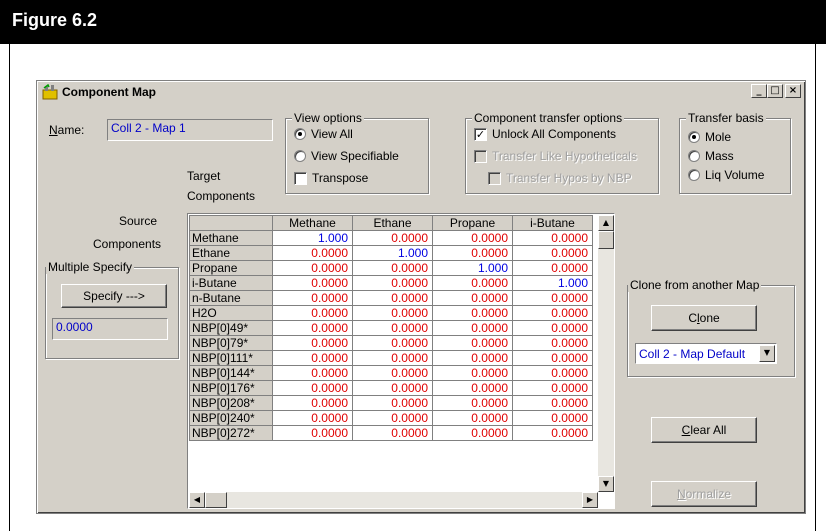 Image resolution: width=826 pixels, height=531 pixels. Describe the element at coordinates (114, 296) in the screenshot. I see `specify-button: Specify --->` at that location.